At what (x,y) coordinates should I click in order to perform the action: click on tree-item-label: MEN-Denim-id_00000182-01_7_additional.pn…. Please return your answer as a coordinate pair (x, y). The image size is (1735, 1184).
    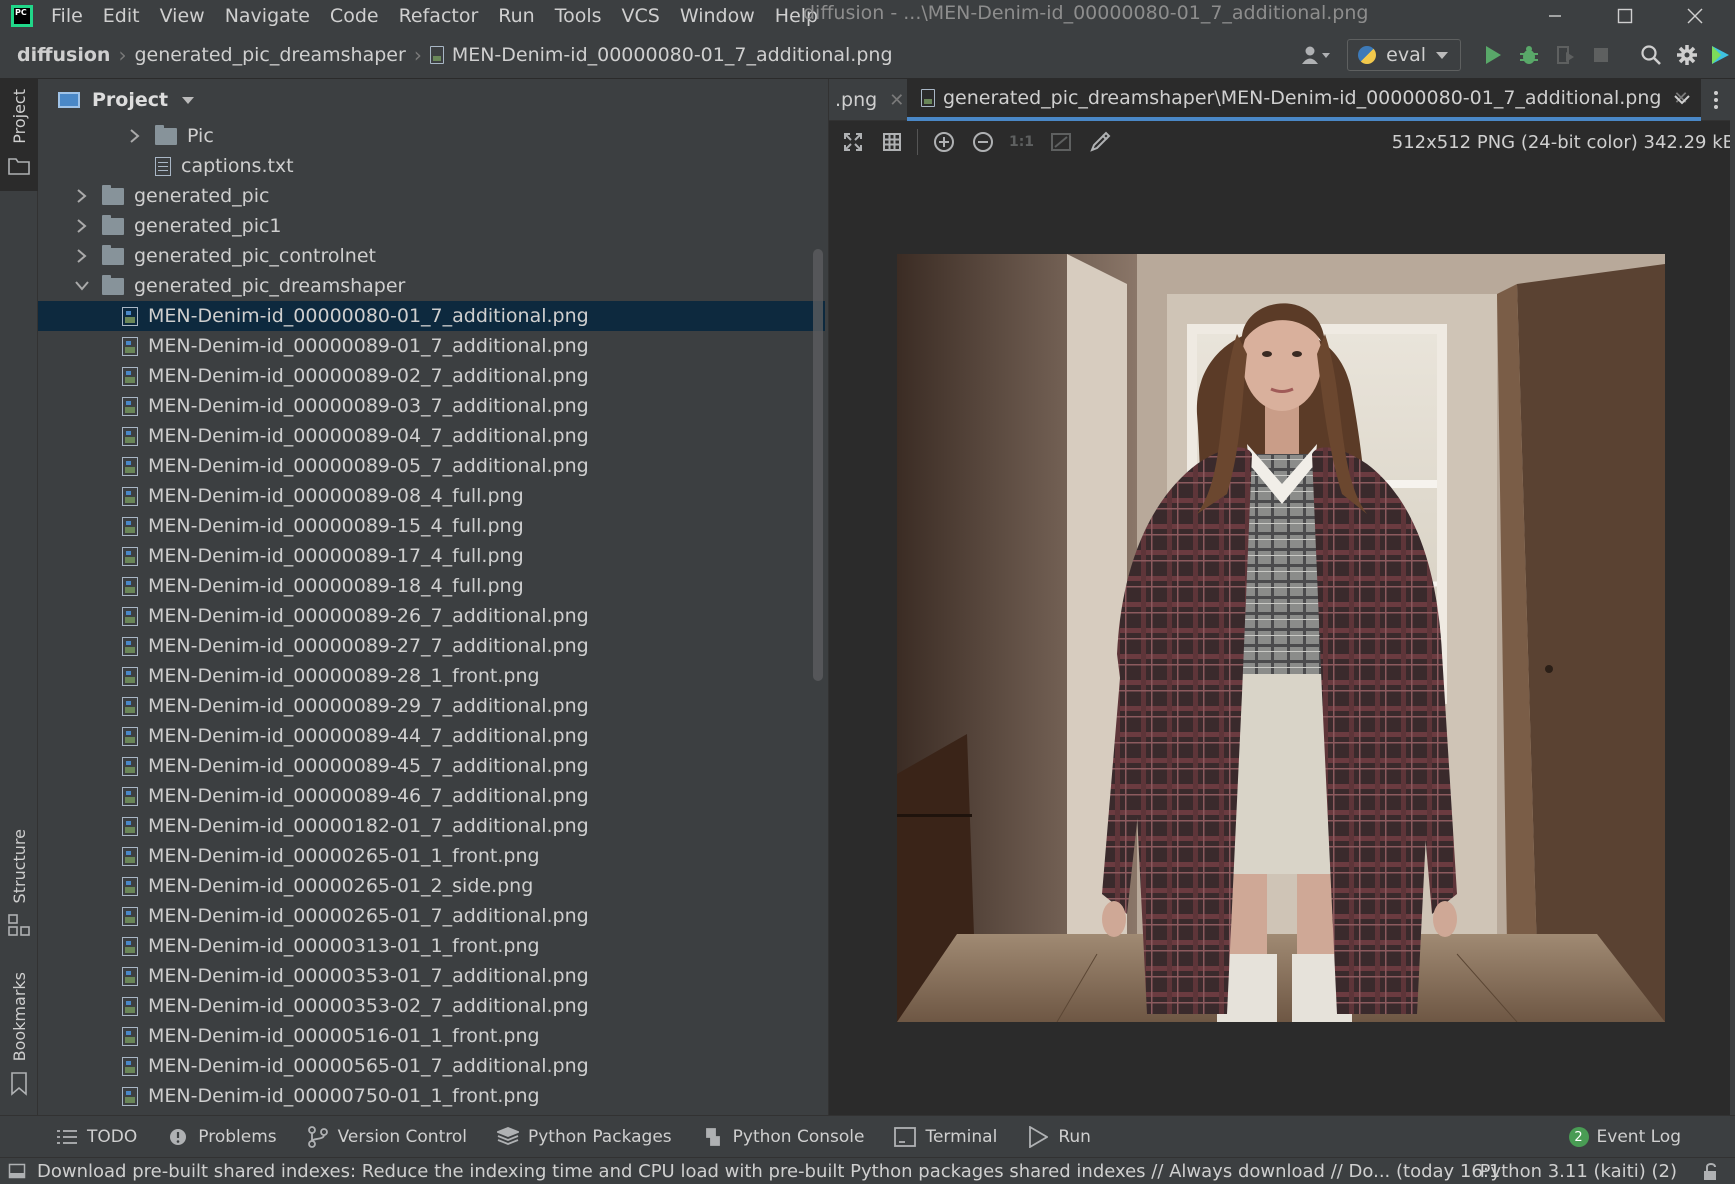
    Looking at the image, I should click on (368, 826).